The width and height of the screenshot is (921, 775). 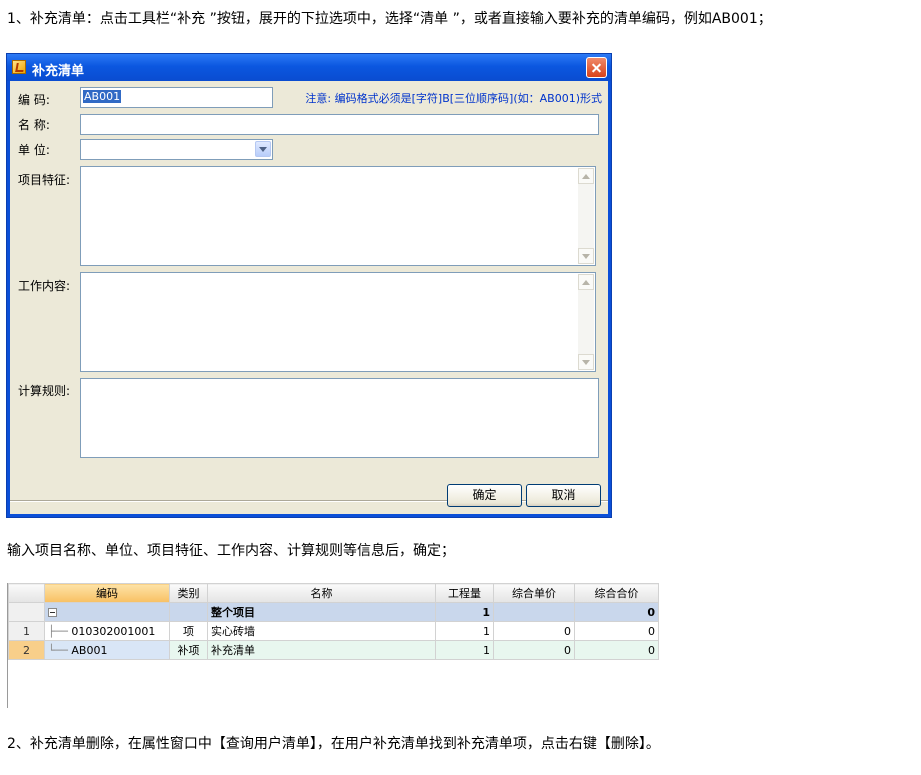 What do you see at coordinates (107, 631) in the screenshot?
I see `row-code: ├── 010302001001` at bounding box center [107, 631].